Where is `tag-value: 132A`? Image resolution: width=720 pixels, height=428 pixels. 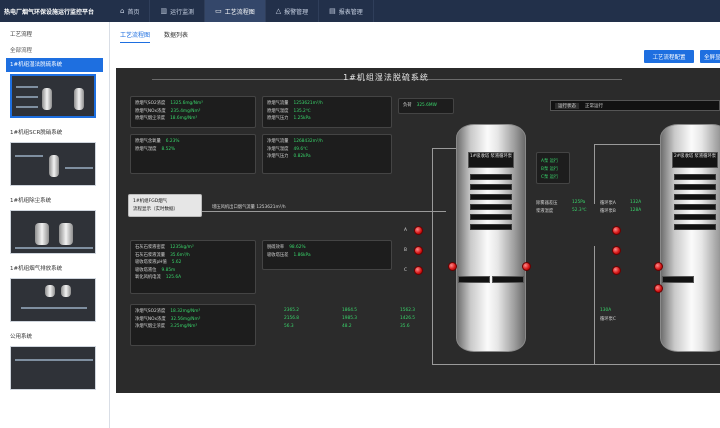 tag-value: 132A is located at coordinates (636, 202).